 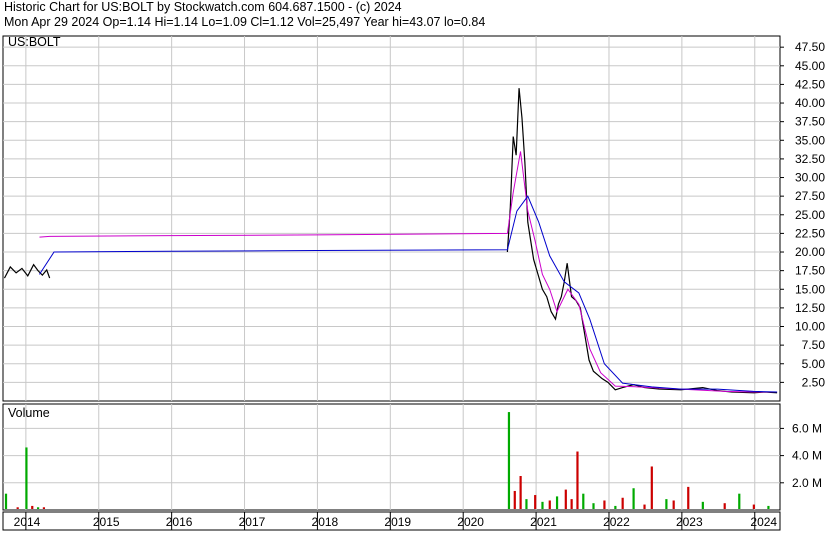 What do you see at coordinates (810, 47) in the screenshot?
I see `price-y-tick-label: 47.50` at bounding box center [810, 47].